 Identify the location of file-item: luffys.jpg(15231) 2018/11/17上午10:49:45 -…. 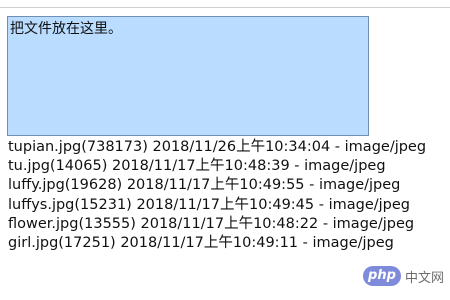
(209, 204).